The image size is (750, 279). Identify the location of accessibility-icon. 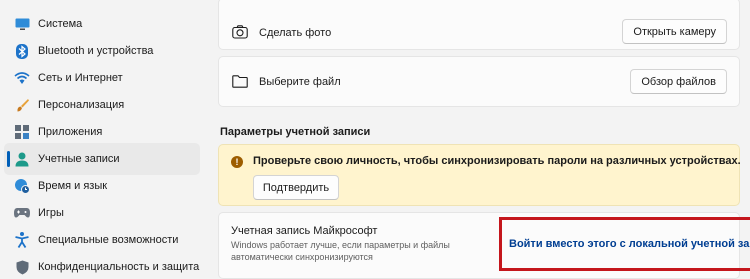
(22, 240).